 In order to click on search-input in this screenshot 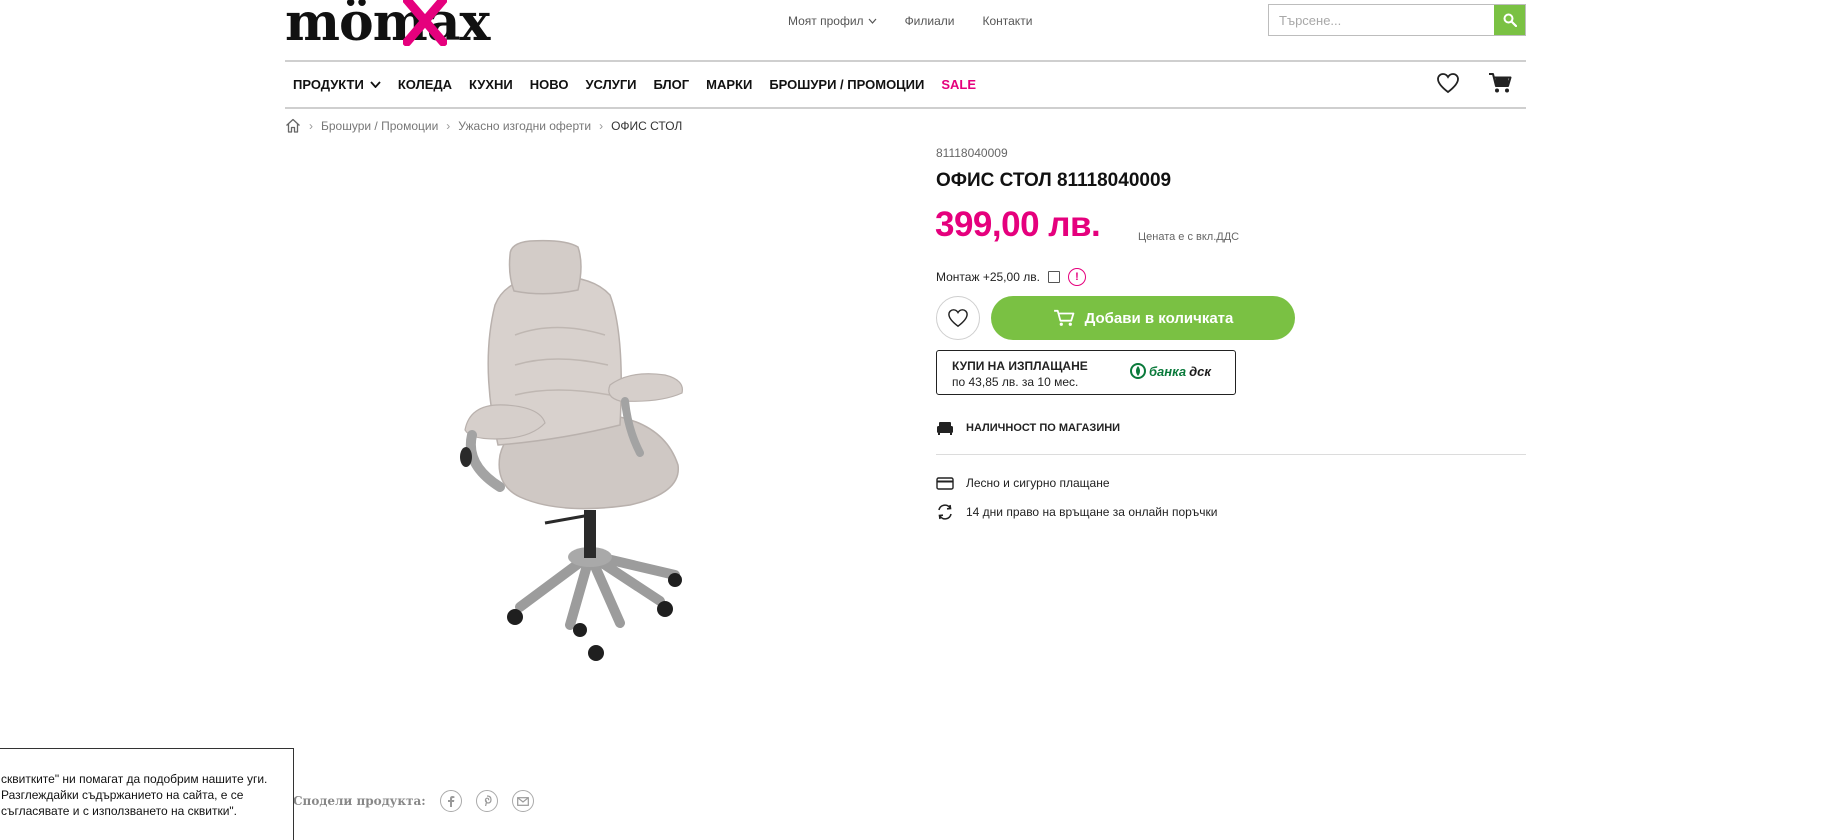, I will do `click(1381, 20)`.